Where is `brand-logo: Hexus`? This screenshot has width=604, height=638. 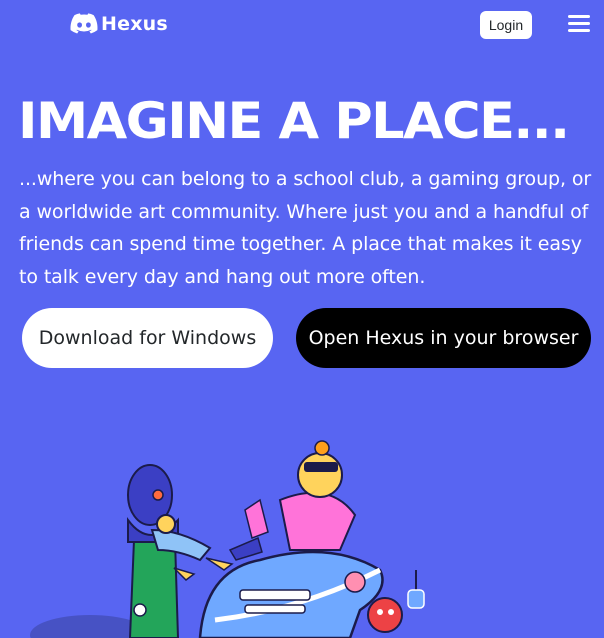 brand-logo: Hexus is located at coordinates (119, 24).